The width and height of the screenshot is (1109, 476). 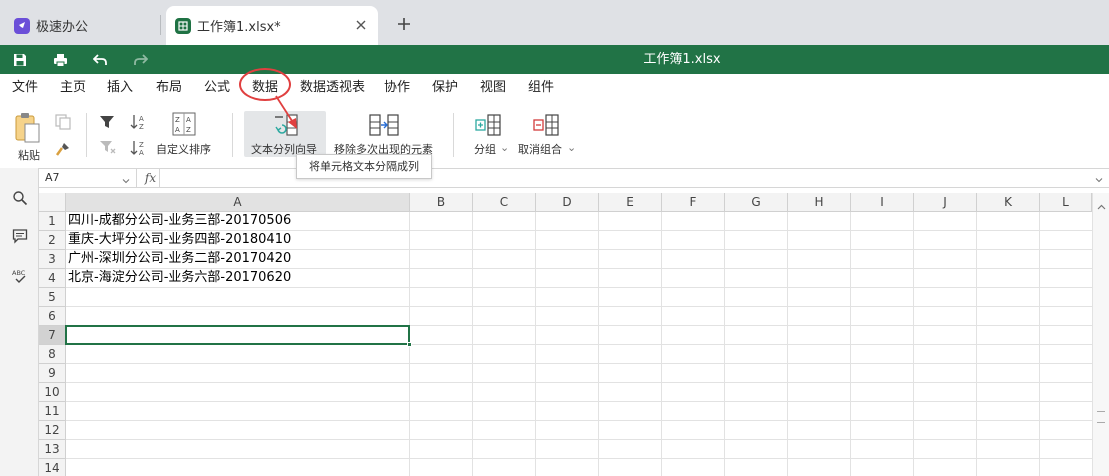 I want to click on row-header: 8, so click(x=52, y=354).